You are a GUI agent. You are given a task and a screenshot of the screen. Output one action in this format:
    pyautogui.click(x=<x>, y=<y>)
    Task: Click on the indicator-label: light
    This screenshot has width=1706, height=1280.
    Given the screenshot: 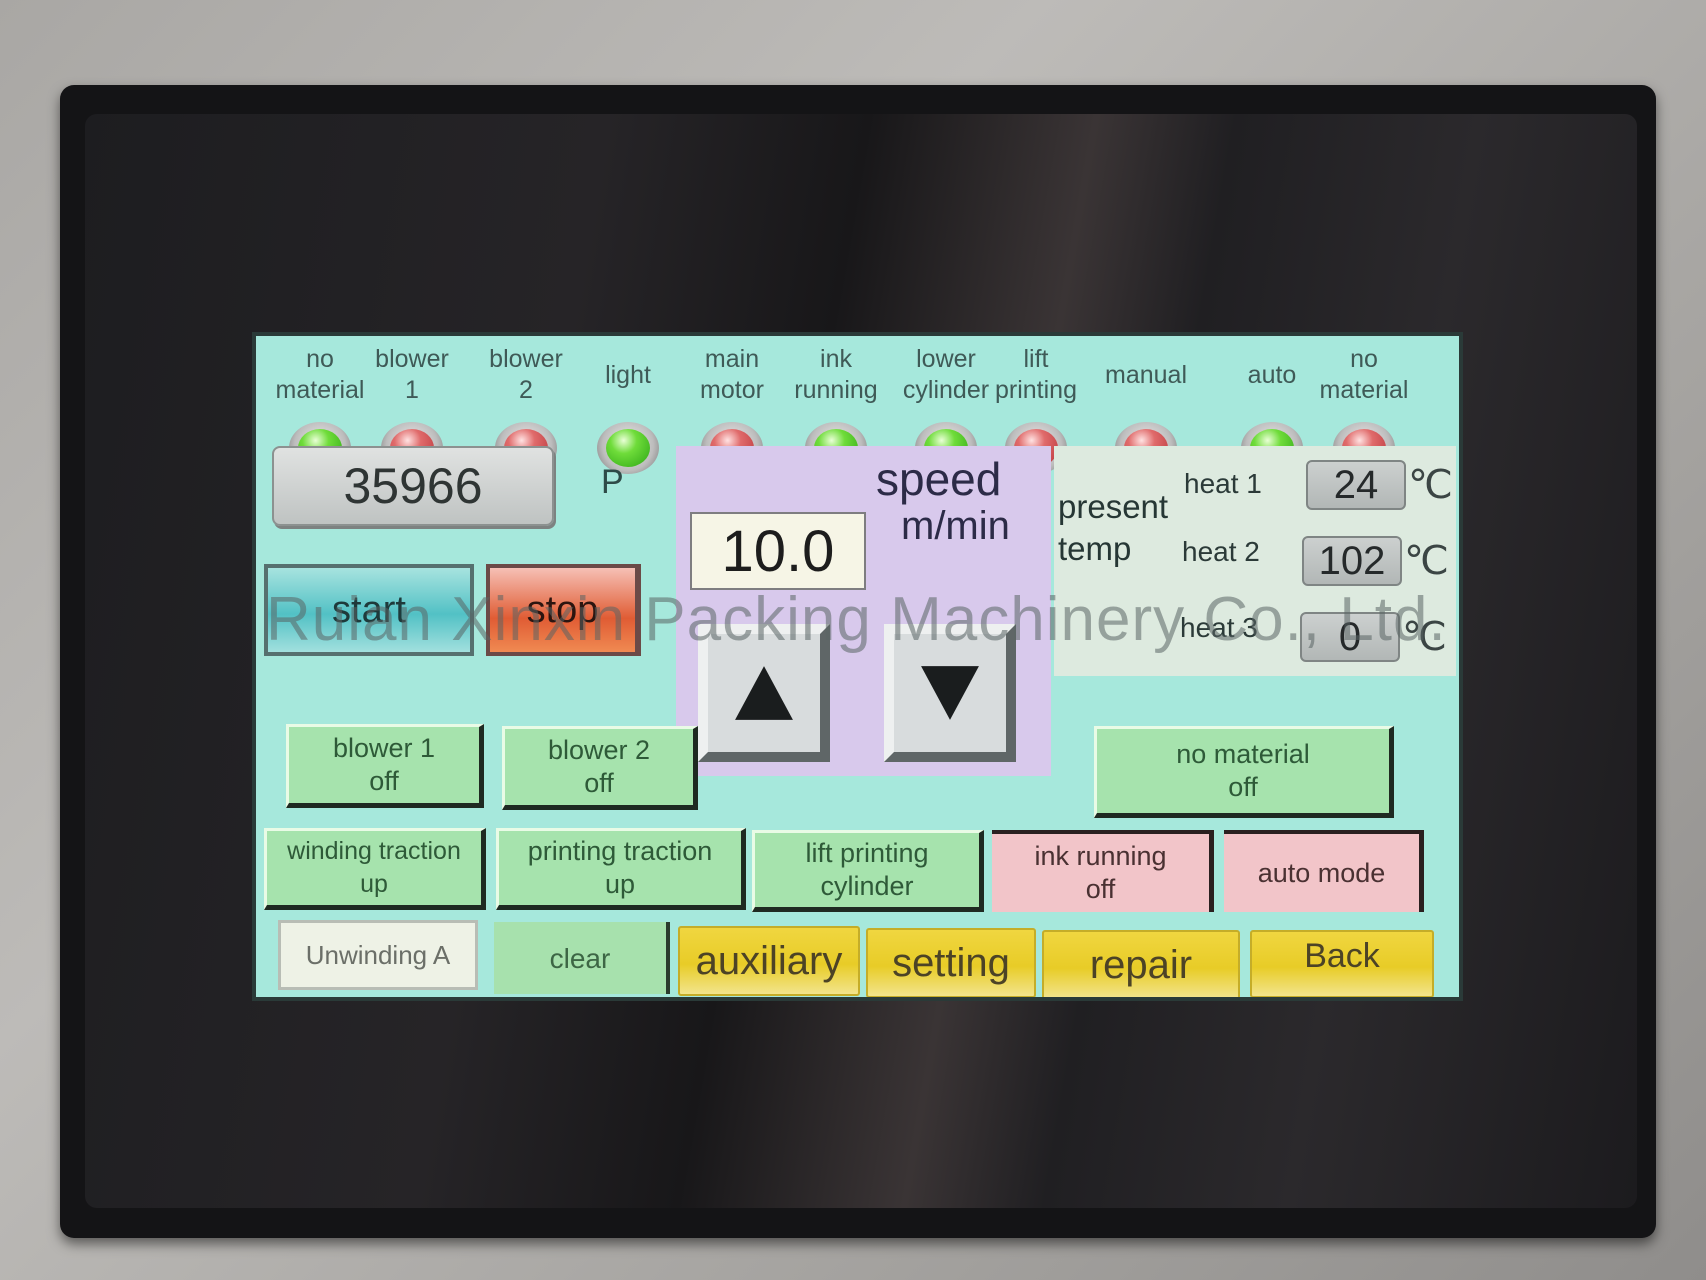 What is the action you would take?
    pyautogui.click(x=628, y=375)
    